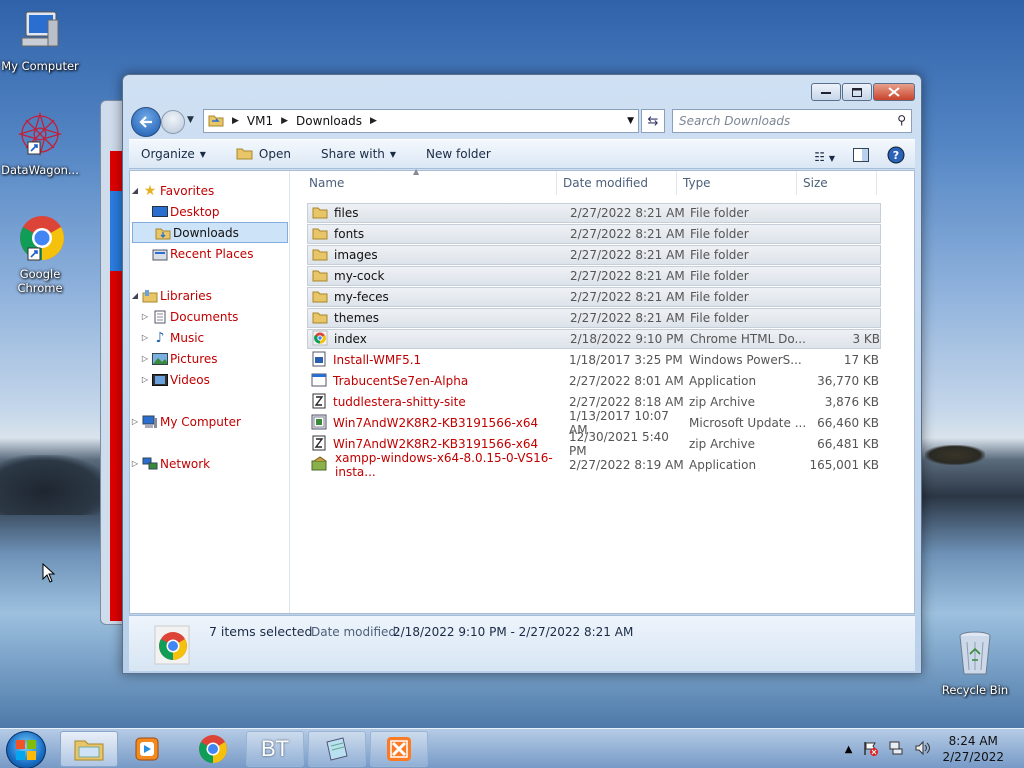 This screenshot has width=1024, height=768. Describe the element at coordinates (358, 154) in the screenshot. I see `share-with-button: Share with ▼` at that location.